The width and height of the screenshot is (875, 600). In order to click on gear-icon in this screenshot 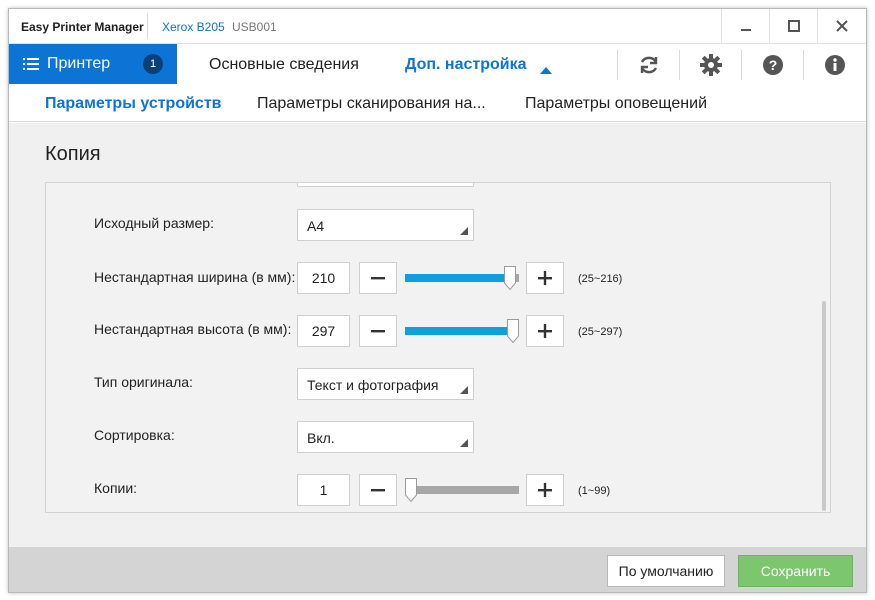, I will do `click(711, 65)`.